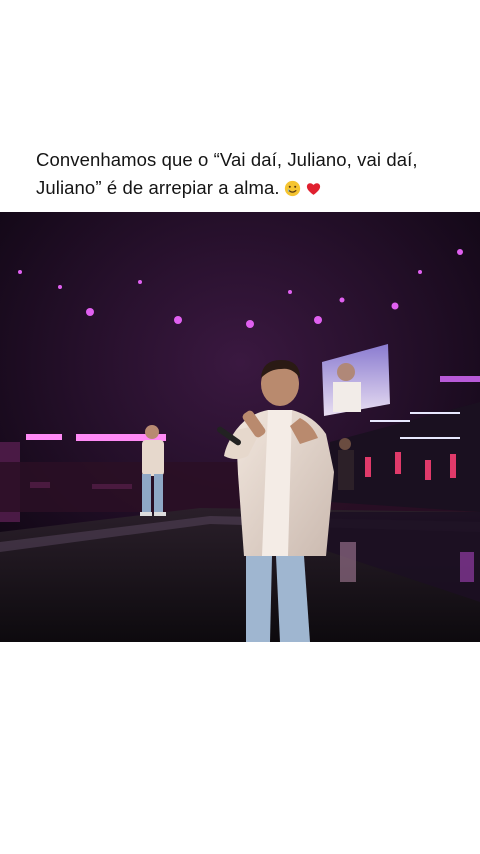 This screenshot has width=480, height=854. I want to click on caption-line-2: Juliano” é de arrepiar a alma., so click(158, 187).